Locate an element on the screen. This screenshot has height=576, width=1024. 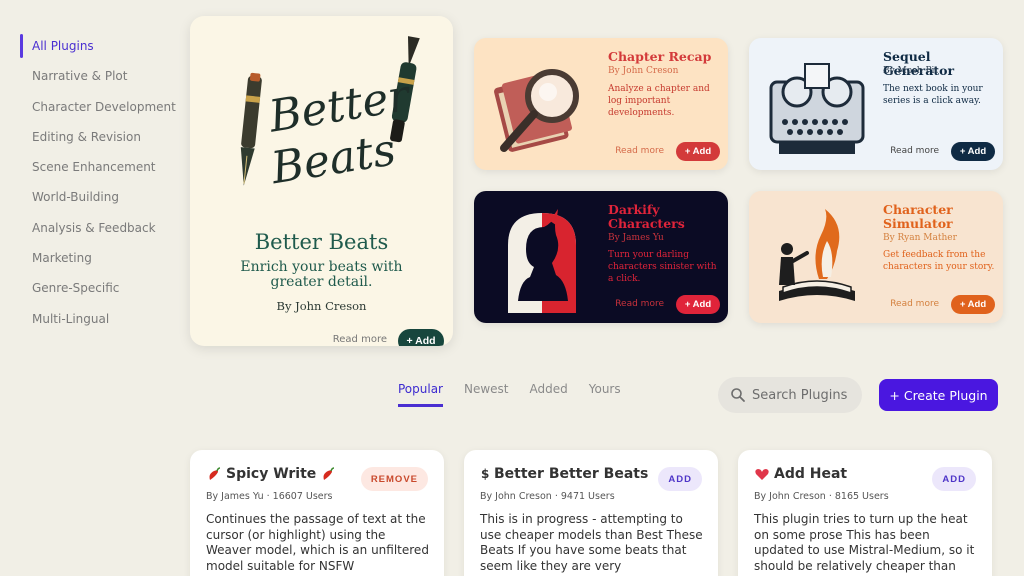
plugin-meta: By John Creson · 9471 Users is located at coordinates (547, 496).